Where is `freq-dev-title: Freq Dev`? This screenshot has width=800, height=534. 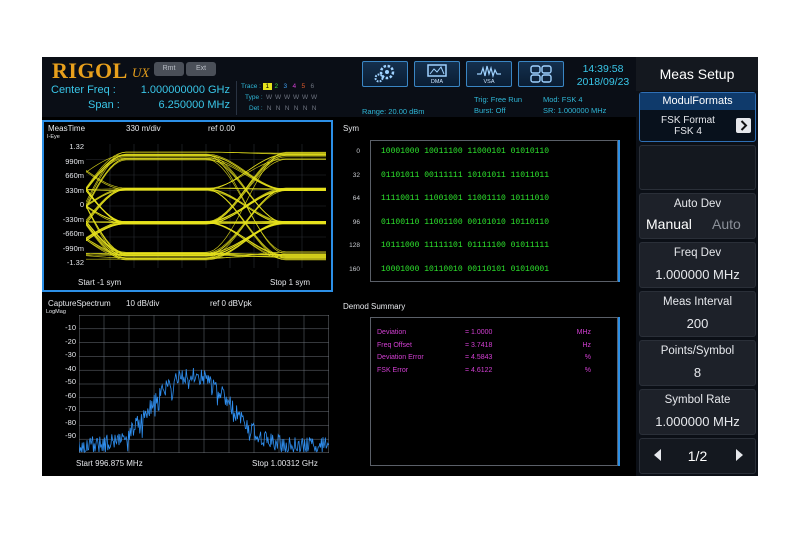 freq-dev-title: Freq Dev is located at coordinates (697, 253).